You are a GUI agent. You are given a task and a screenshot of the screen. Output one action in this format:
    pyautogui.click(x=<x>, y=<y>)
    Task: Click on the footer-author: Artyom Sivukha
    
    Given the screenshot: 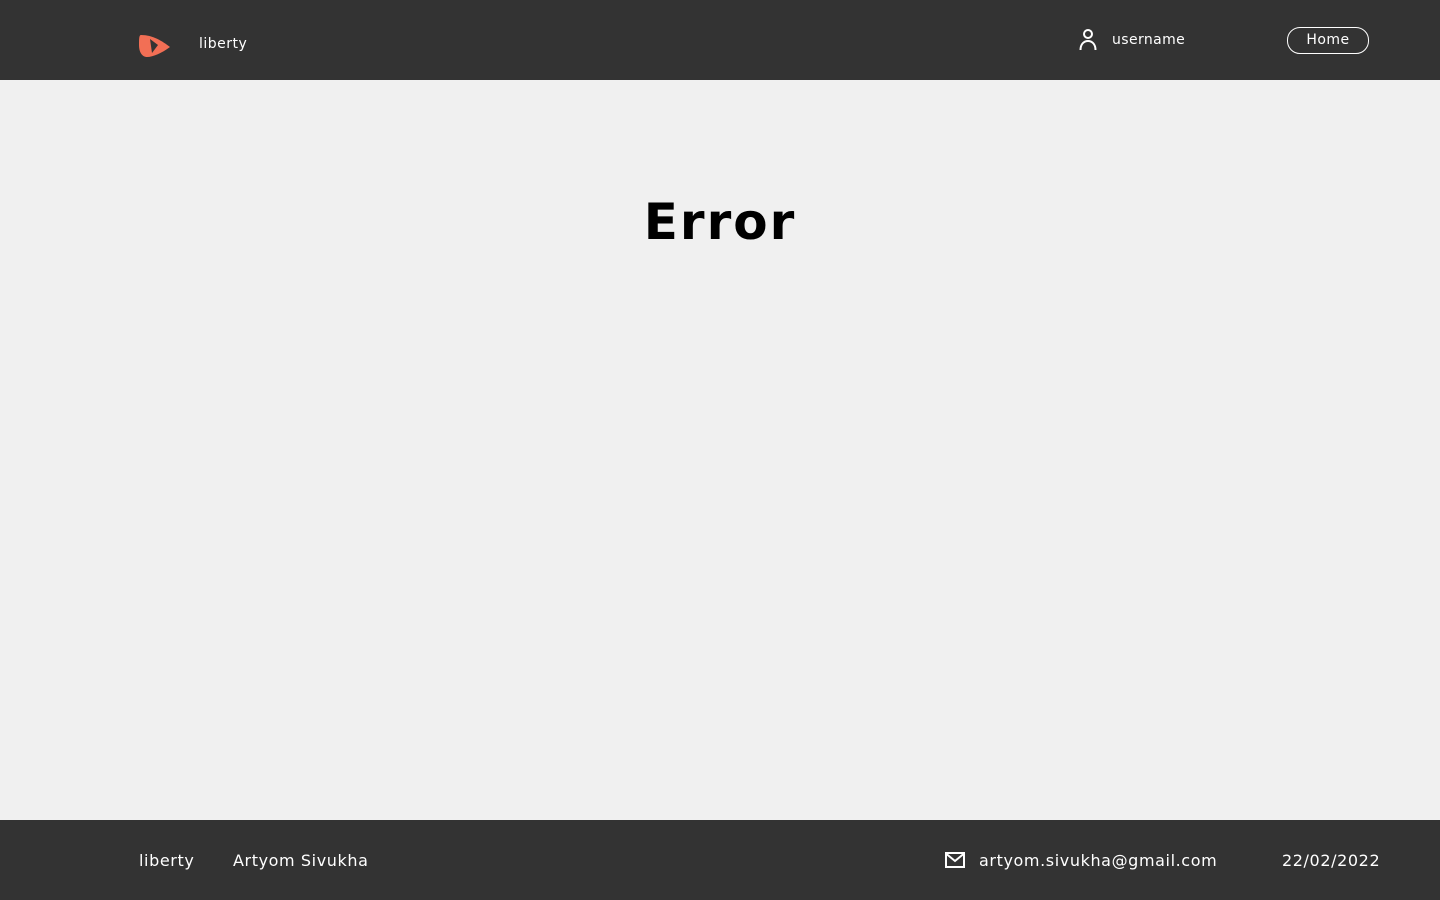 What is the action you would take?
    pyautogui.click(x=301, y=860)
    